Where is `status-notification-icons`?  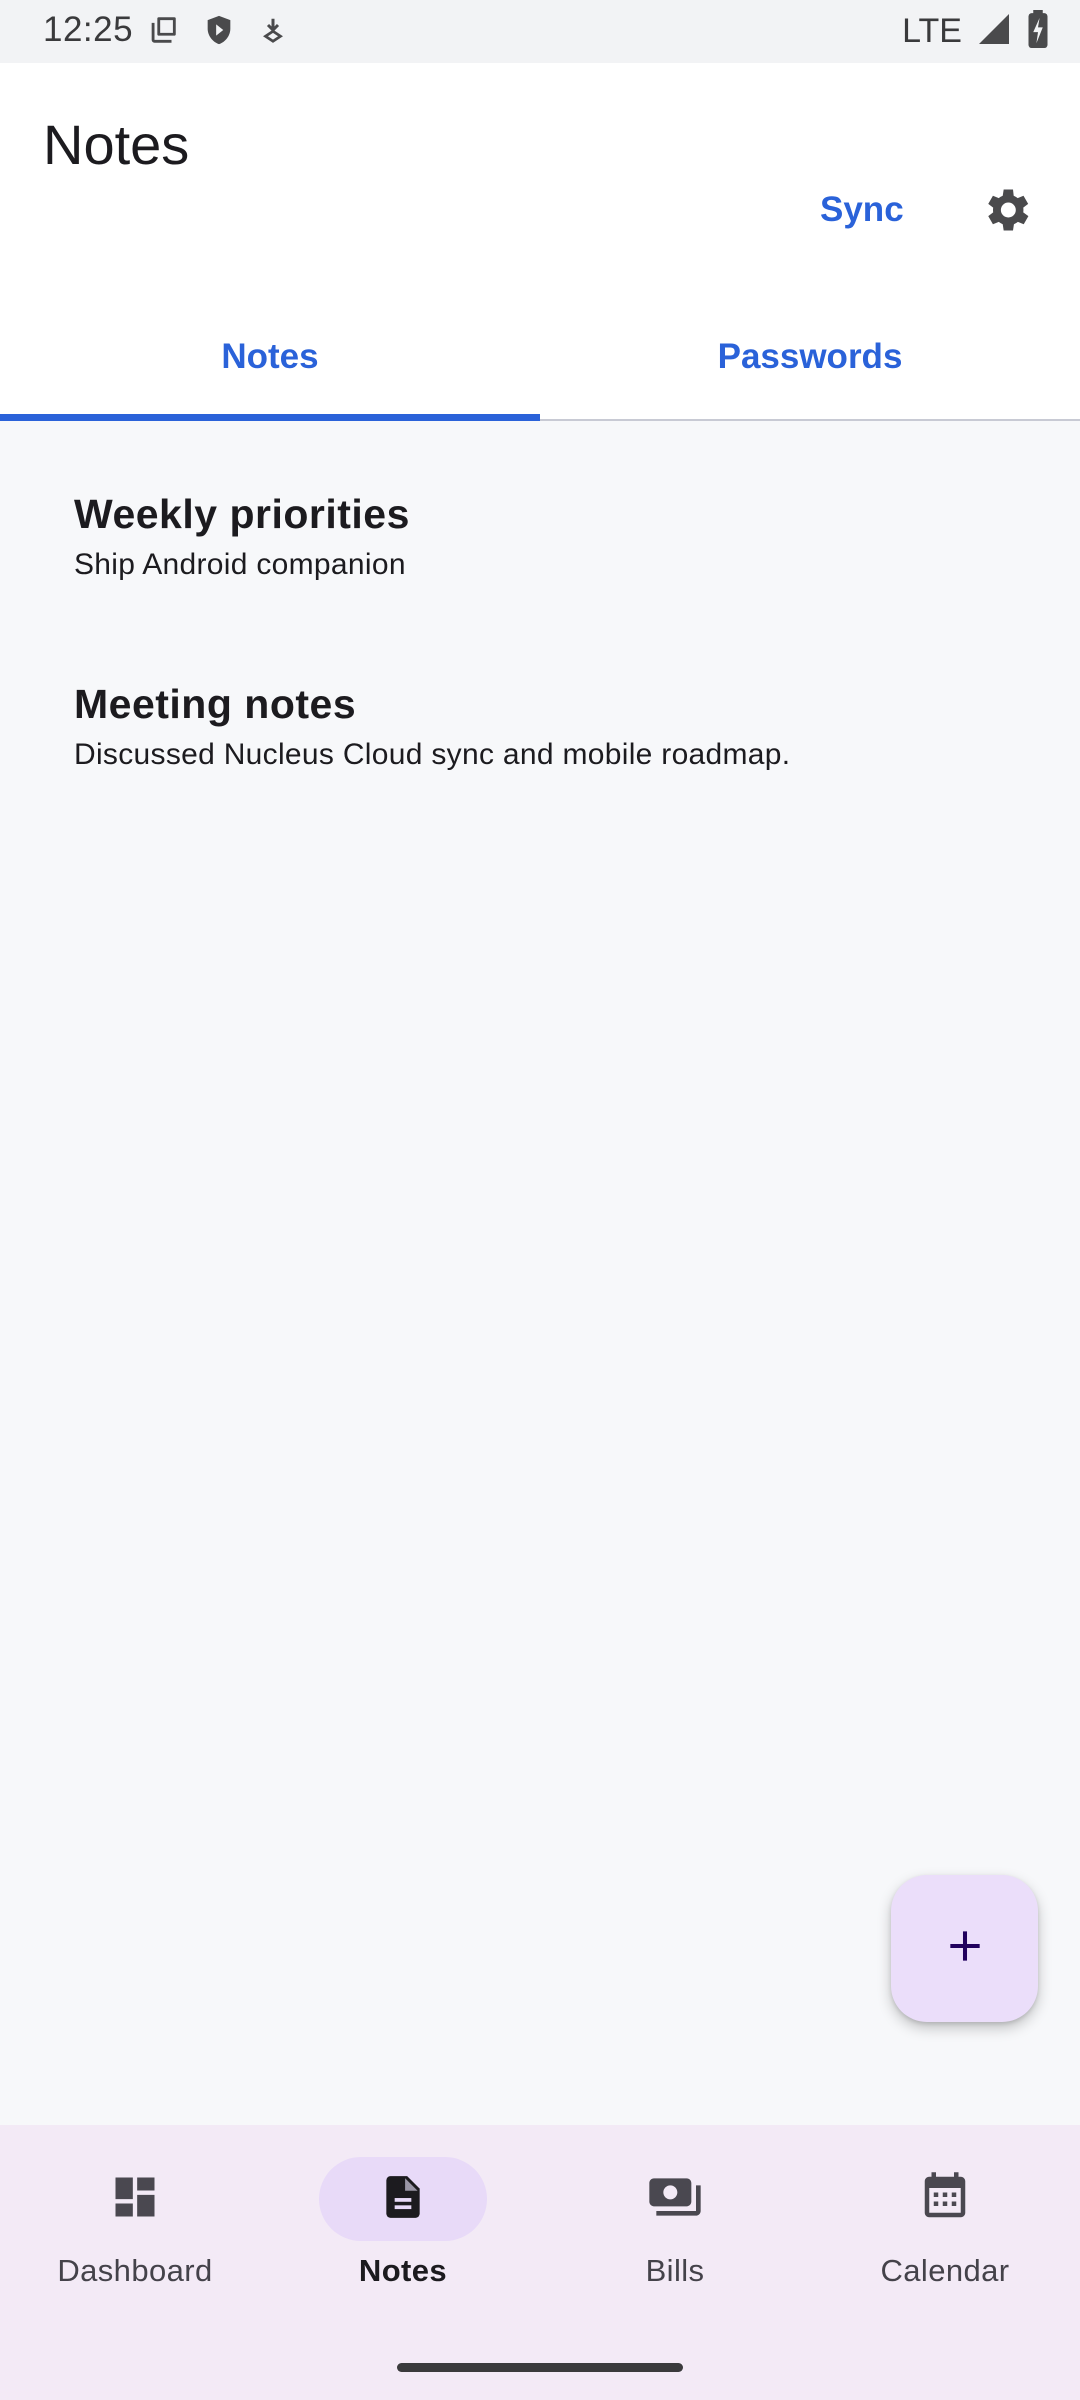 status-notification-icons is located at coordinates (217, 32).